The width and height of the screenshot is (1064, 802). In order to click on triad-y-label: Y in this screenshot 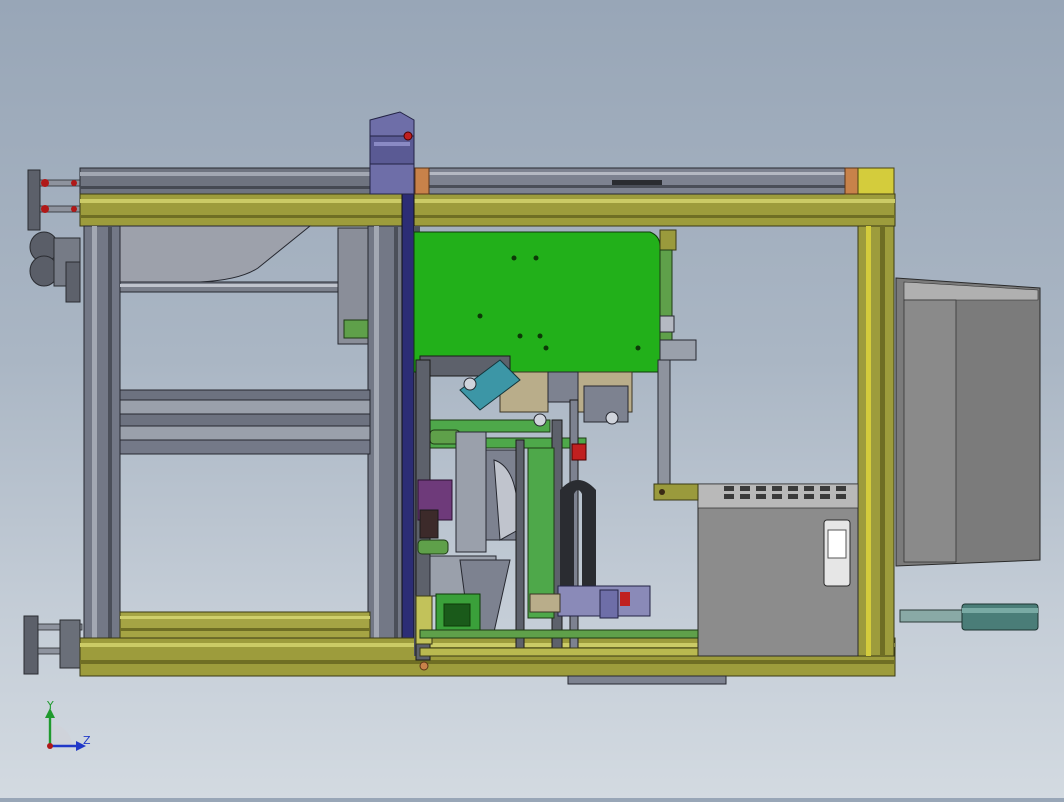, I will do `click(50, 705)`.